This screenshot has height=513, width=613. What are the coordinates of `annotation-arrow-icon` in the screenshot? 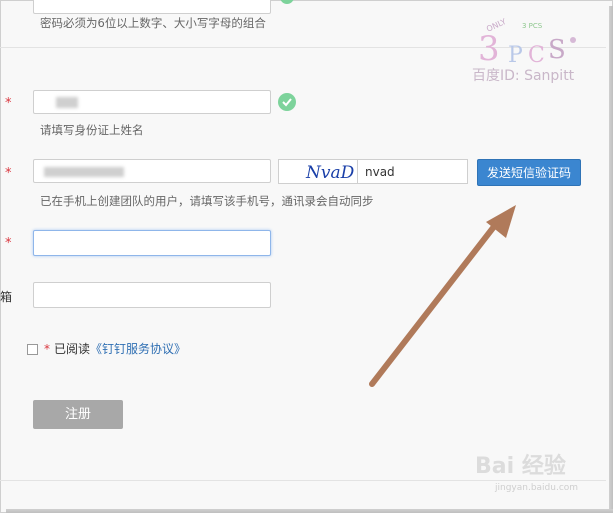 It's located at (442, 296).